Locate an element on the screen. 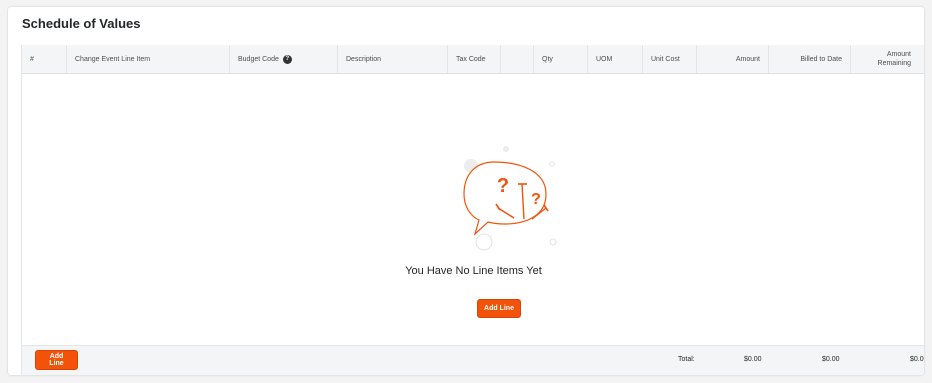 The image size is (932, 383). question-nails-speech-bubble-icon: ? ? is located at coordinates (510, 198).